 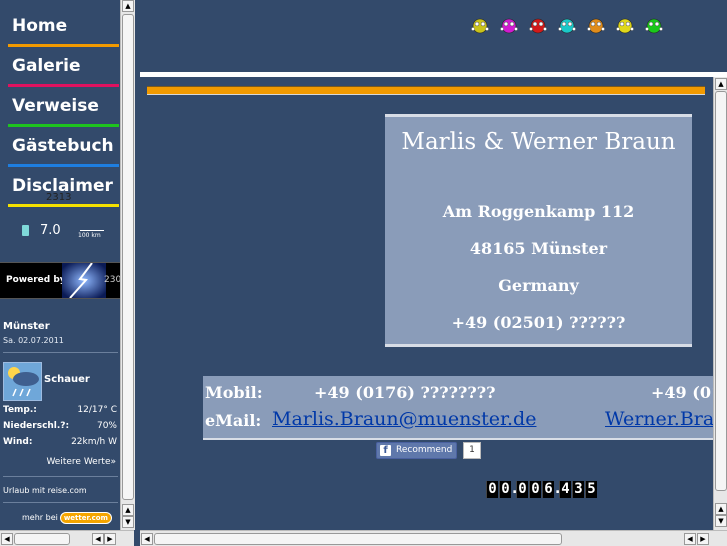 What do you see at coordinates (81, 462) in the screenshot?
I see `weather-more-link: Weitere Werte»` at bounding box center [81, 462].